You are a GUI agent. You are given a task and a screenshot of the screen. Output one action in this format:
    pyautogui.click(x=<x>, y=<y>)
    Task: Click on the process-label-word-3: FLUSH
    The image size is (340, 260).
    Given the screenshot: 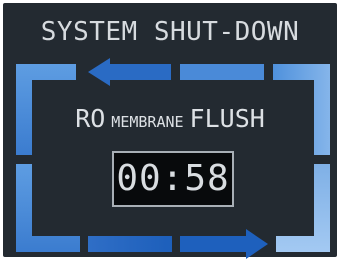 What is the action you would take?
    pyautogui.click(x=227, y=118)
    